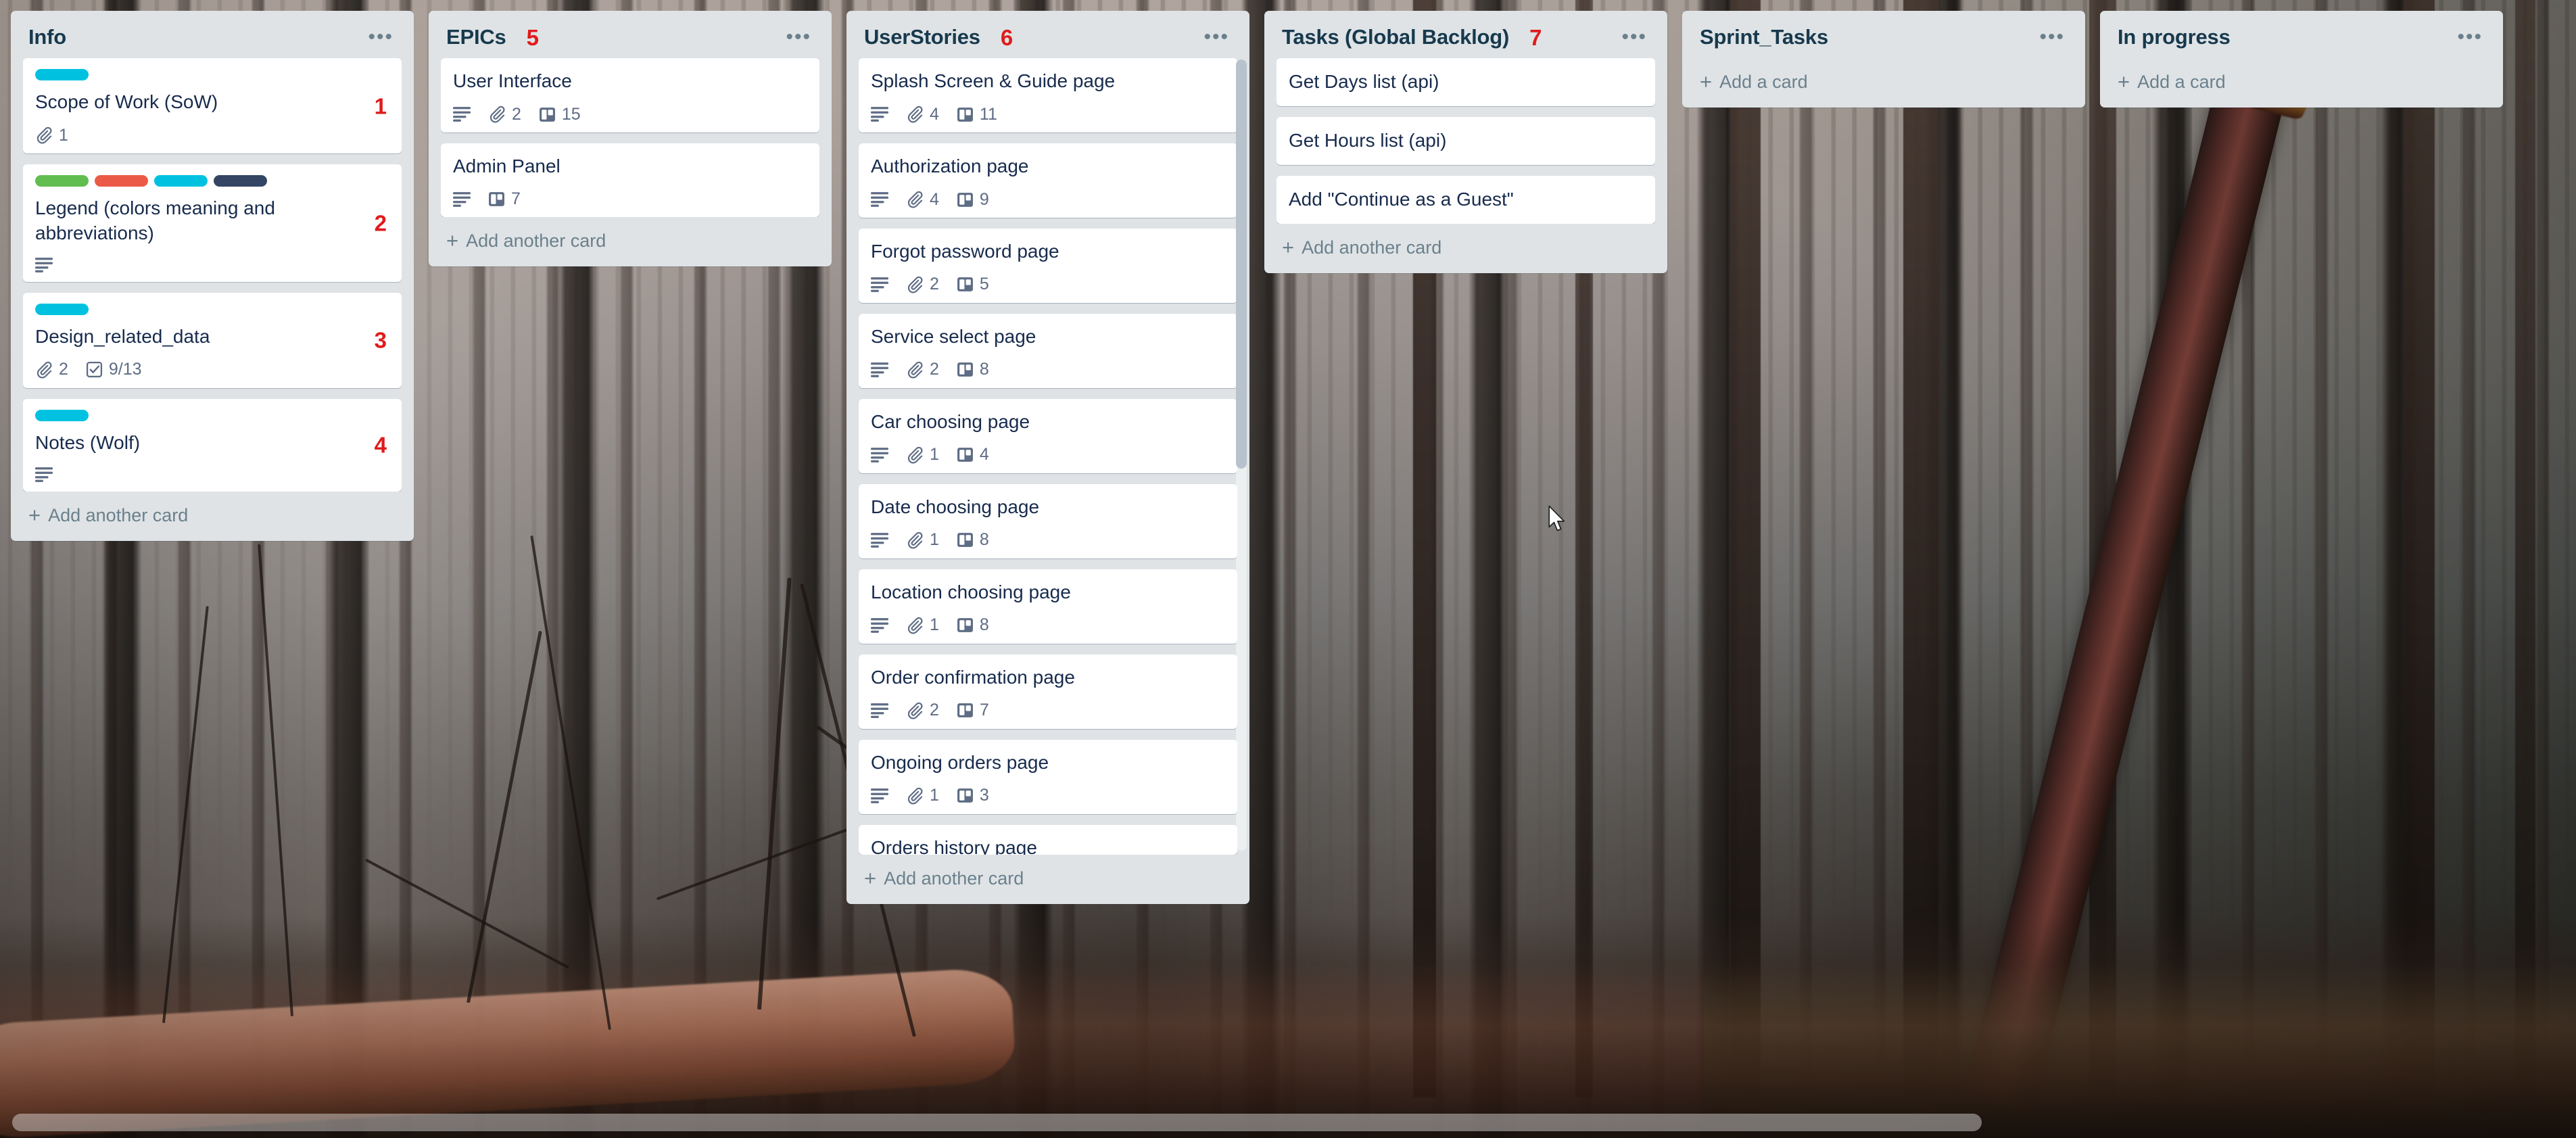 The image size is (2576, 1138). I want to click on list-vertical-scrollbar-thumb, so click(1241, 264).